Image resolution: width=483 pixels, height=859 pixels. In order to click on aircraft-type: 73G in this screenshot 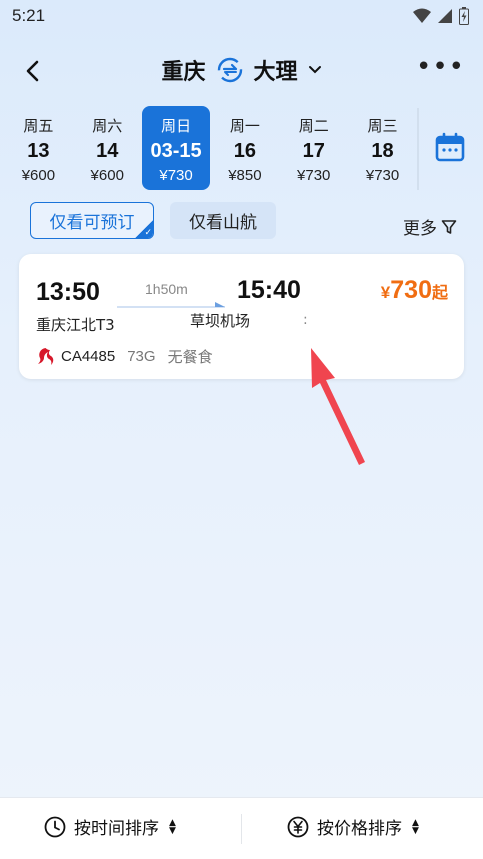, I will do `click(141, 356)`.